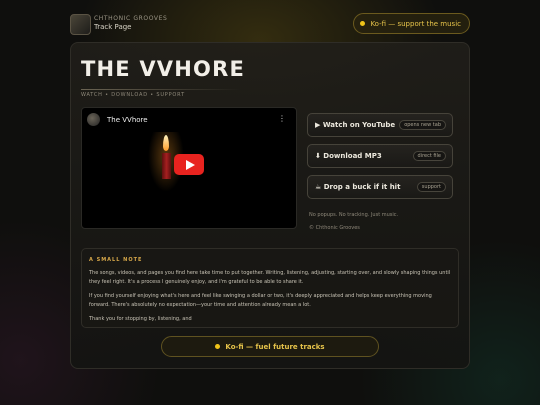  I want to click on kofi-fuel-label: Ko-fi — fuel future tracks, so click(275, 346).